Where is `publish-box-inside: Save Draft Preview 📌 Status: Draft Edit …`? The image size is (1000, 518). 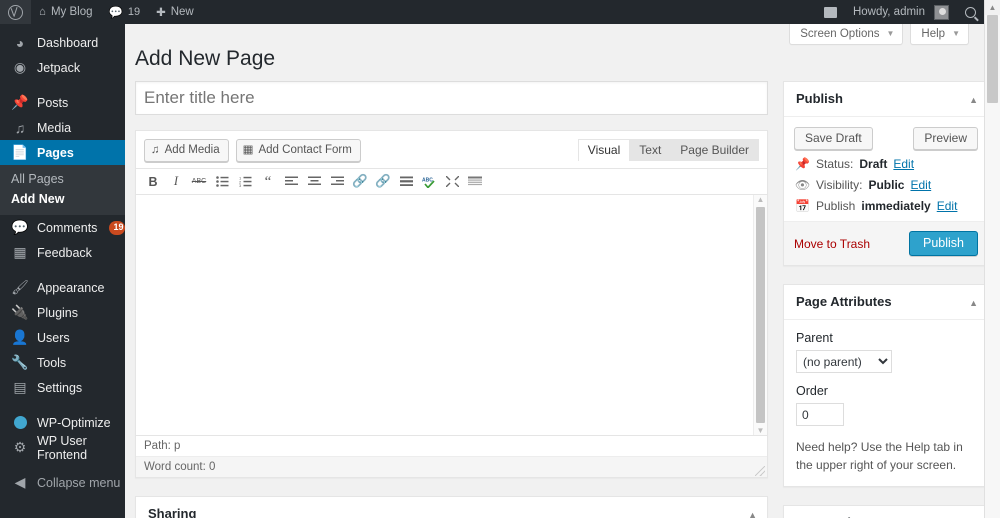
publish-box-inside: Save Draft Preview 📌 Status: Draft Edit … is located at coordinates (884, 169).